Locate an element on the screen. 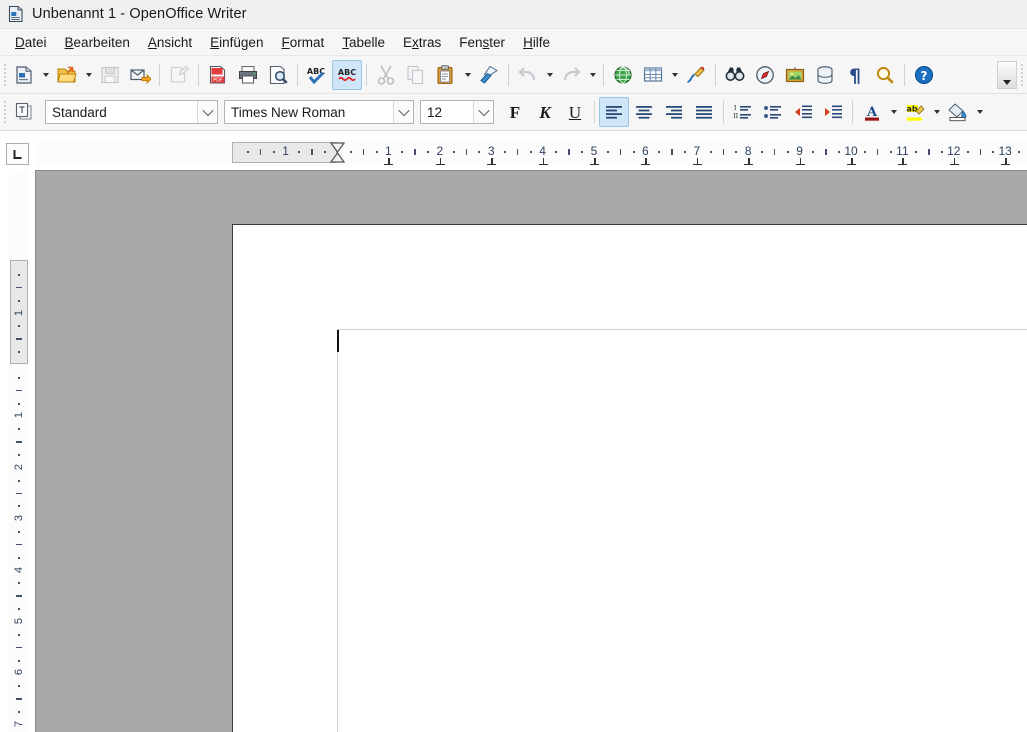  align-right-button is located at coordinates (674, 112).